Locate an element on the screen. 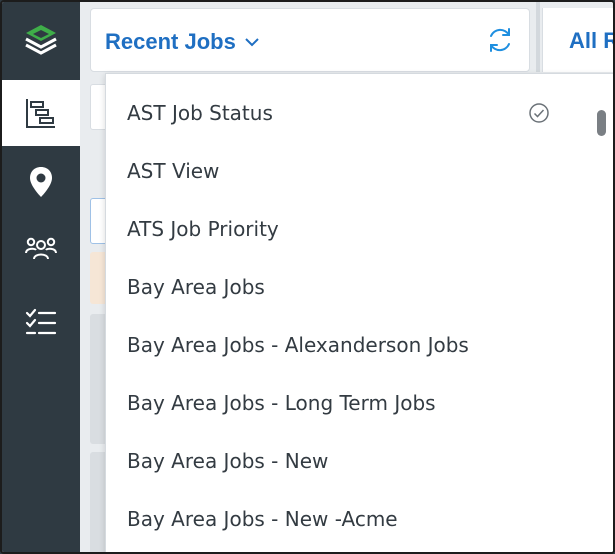 The height and width of the screenshot is (554, 615). refresh-icon is located at coordinates (500, 40).